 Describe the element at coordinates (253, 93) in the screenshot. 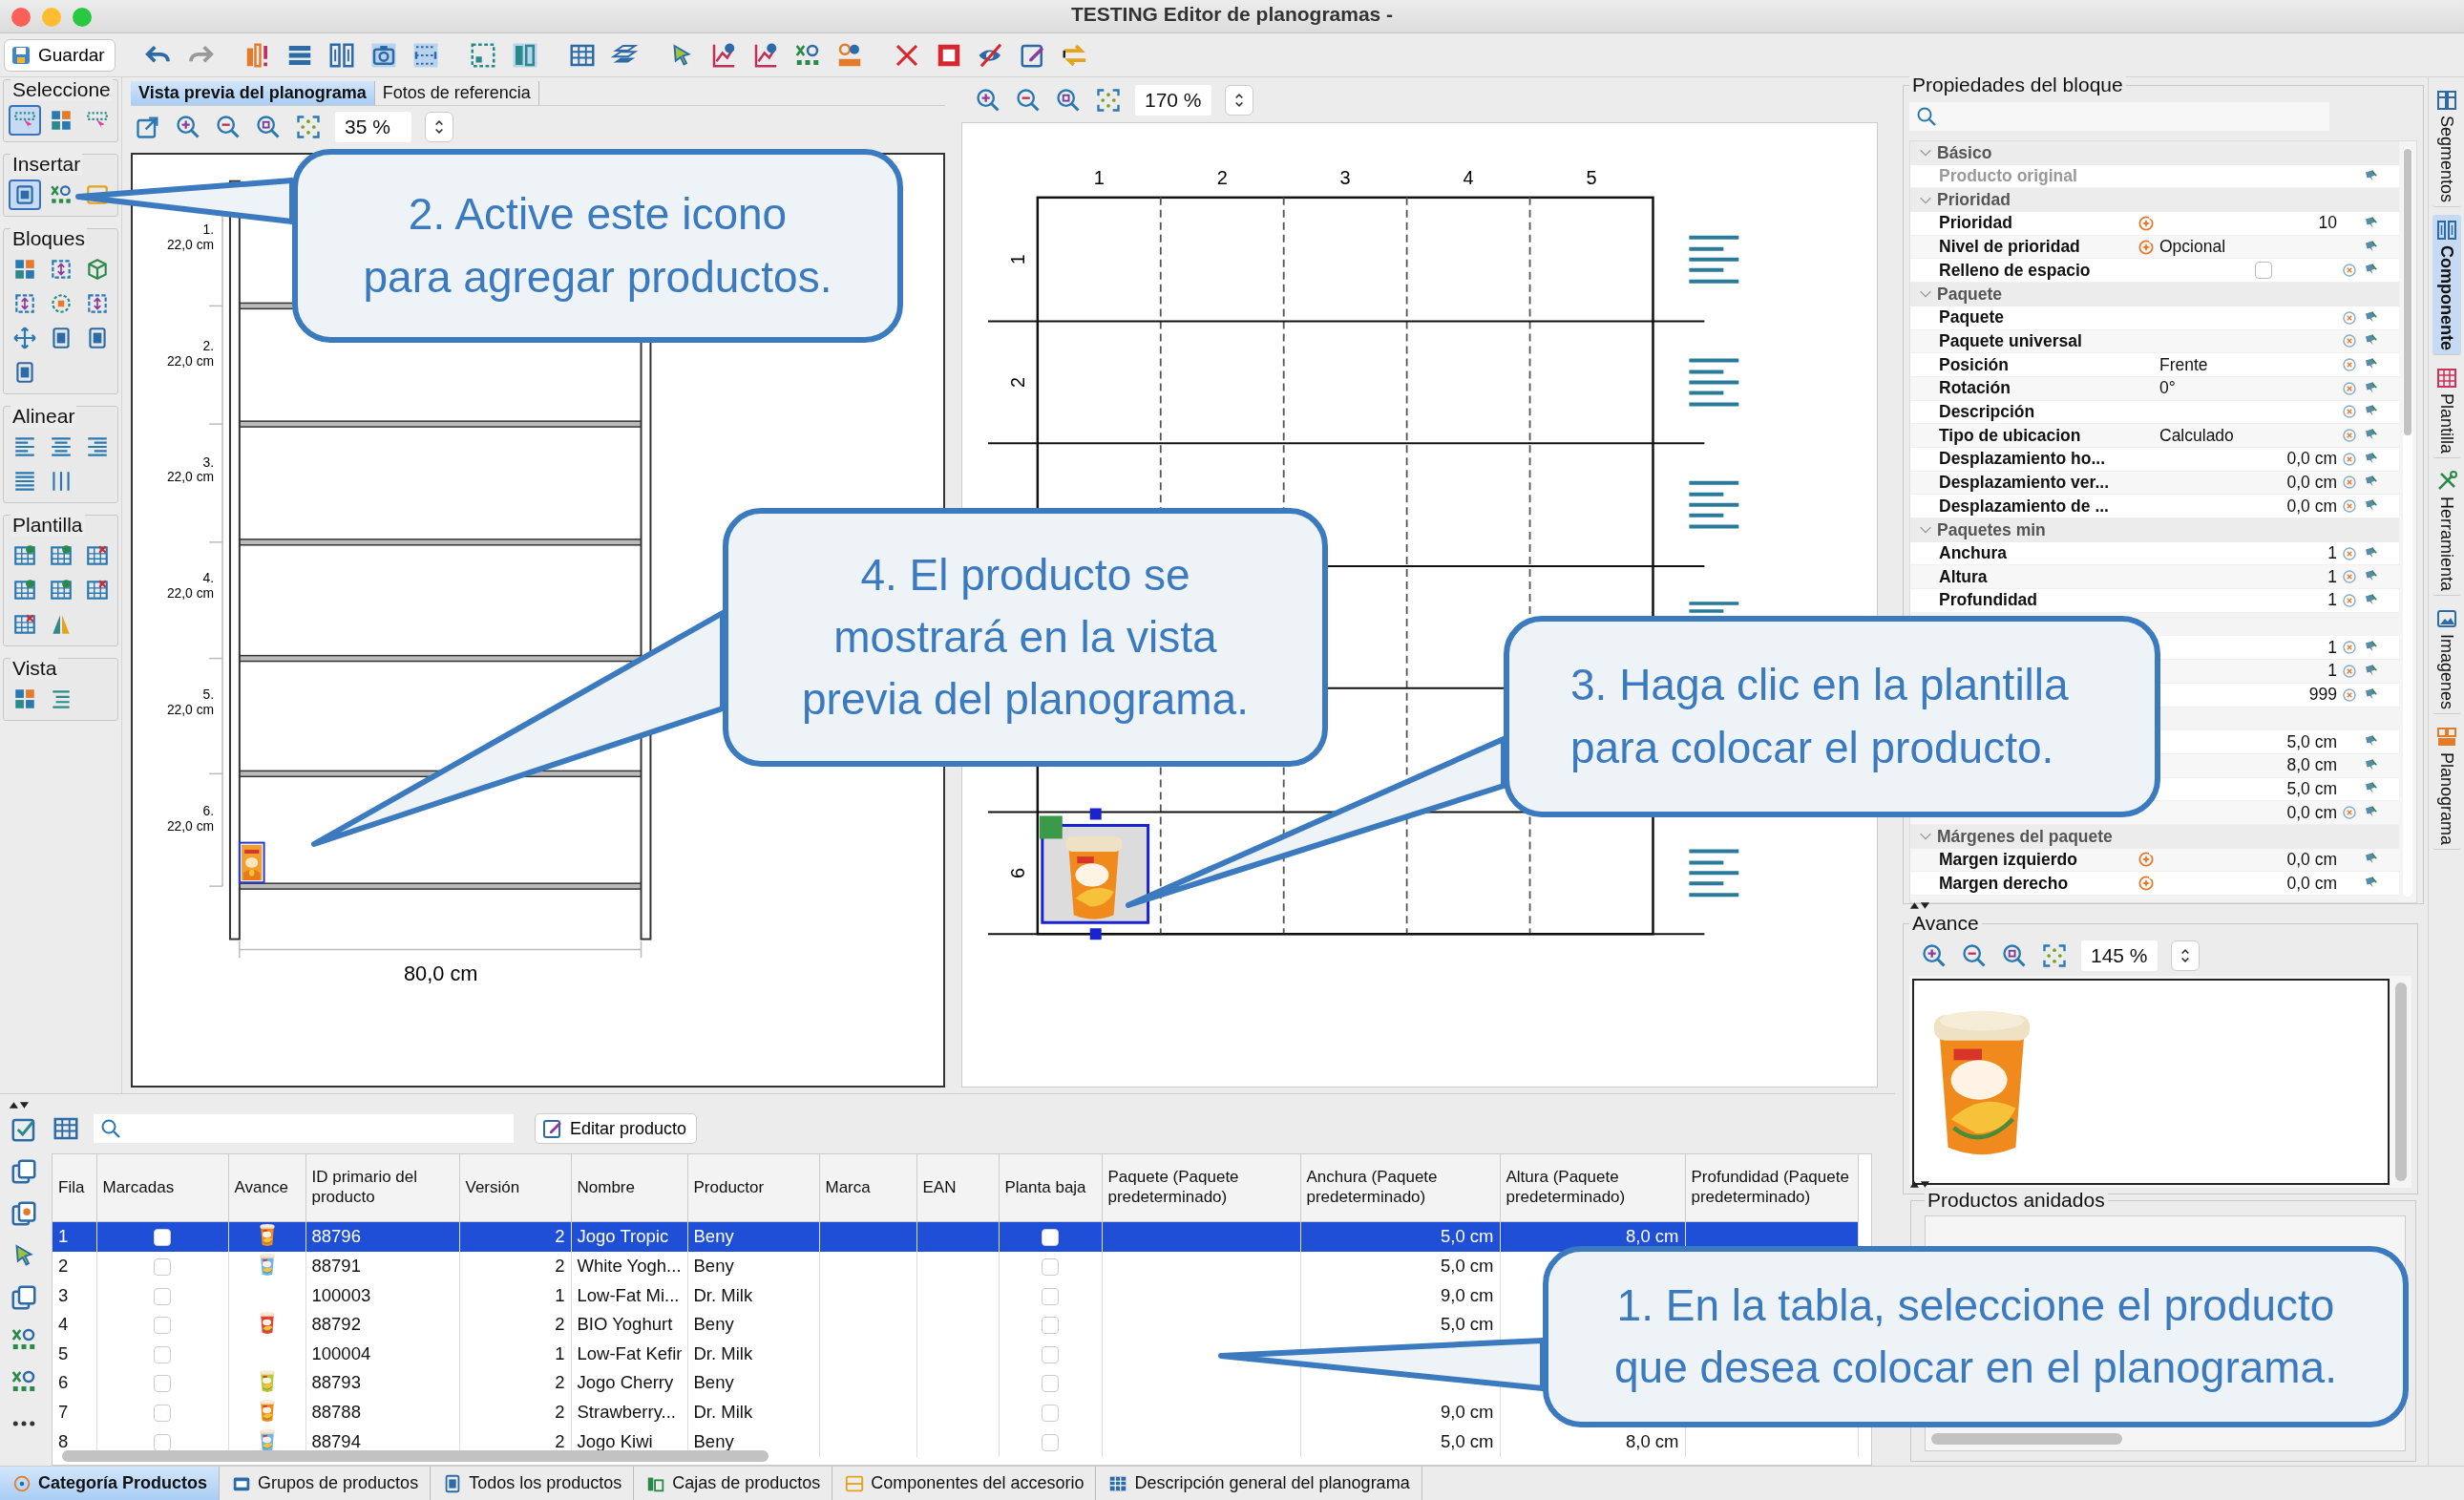

I see `tab: Vista previa del planograma` at that location.